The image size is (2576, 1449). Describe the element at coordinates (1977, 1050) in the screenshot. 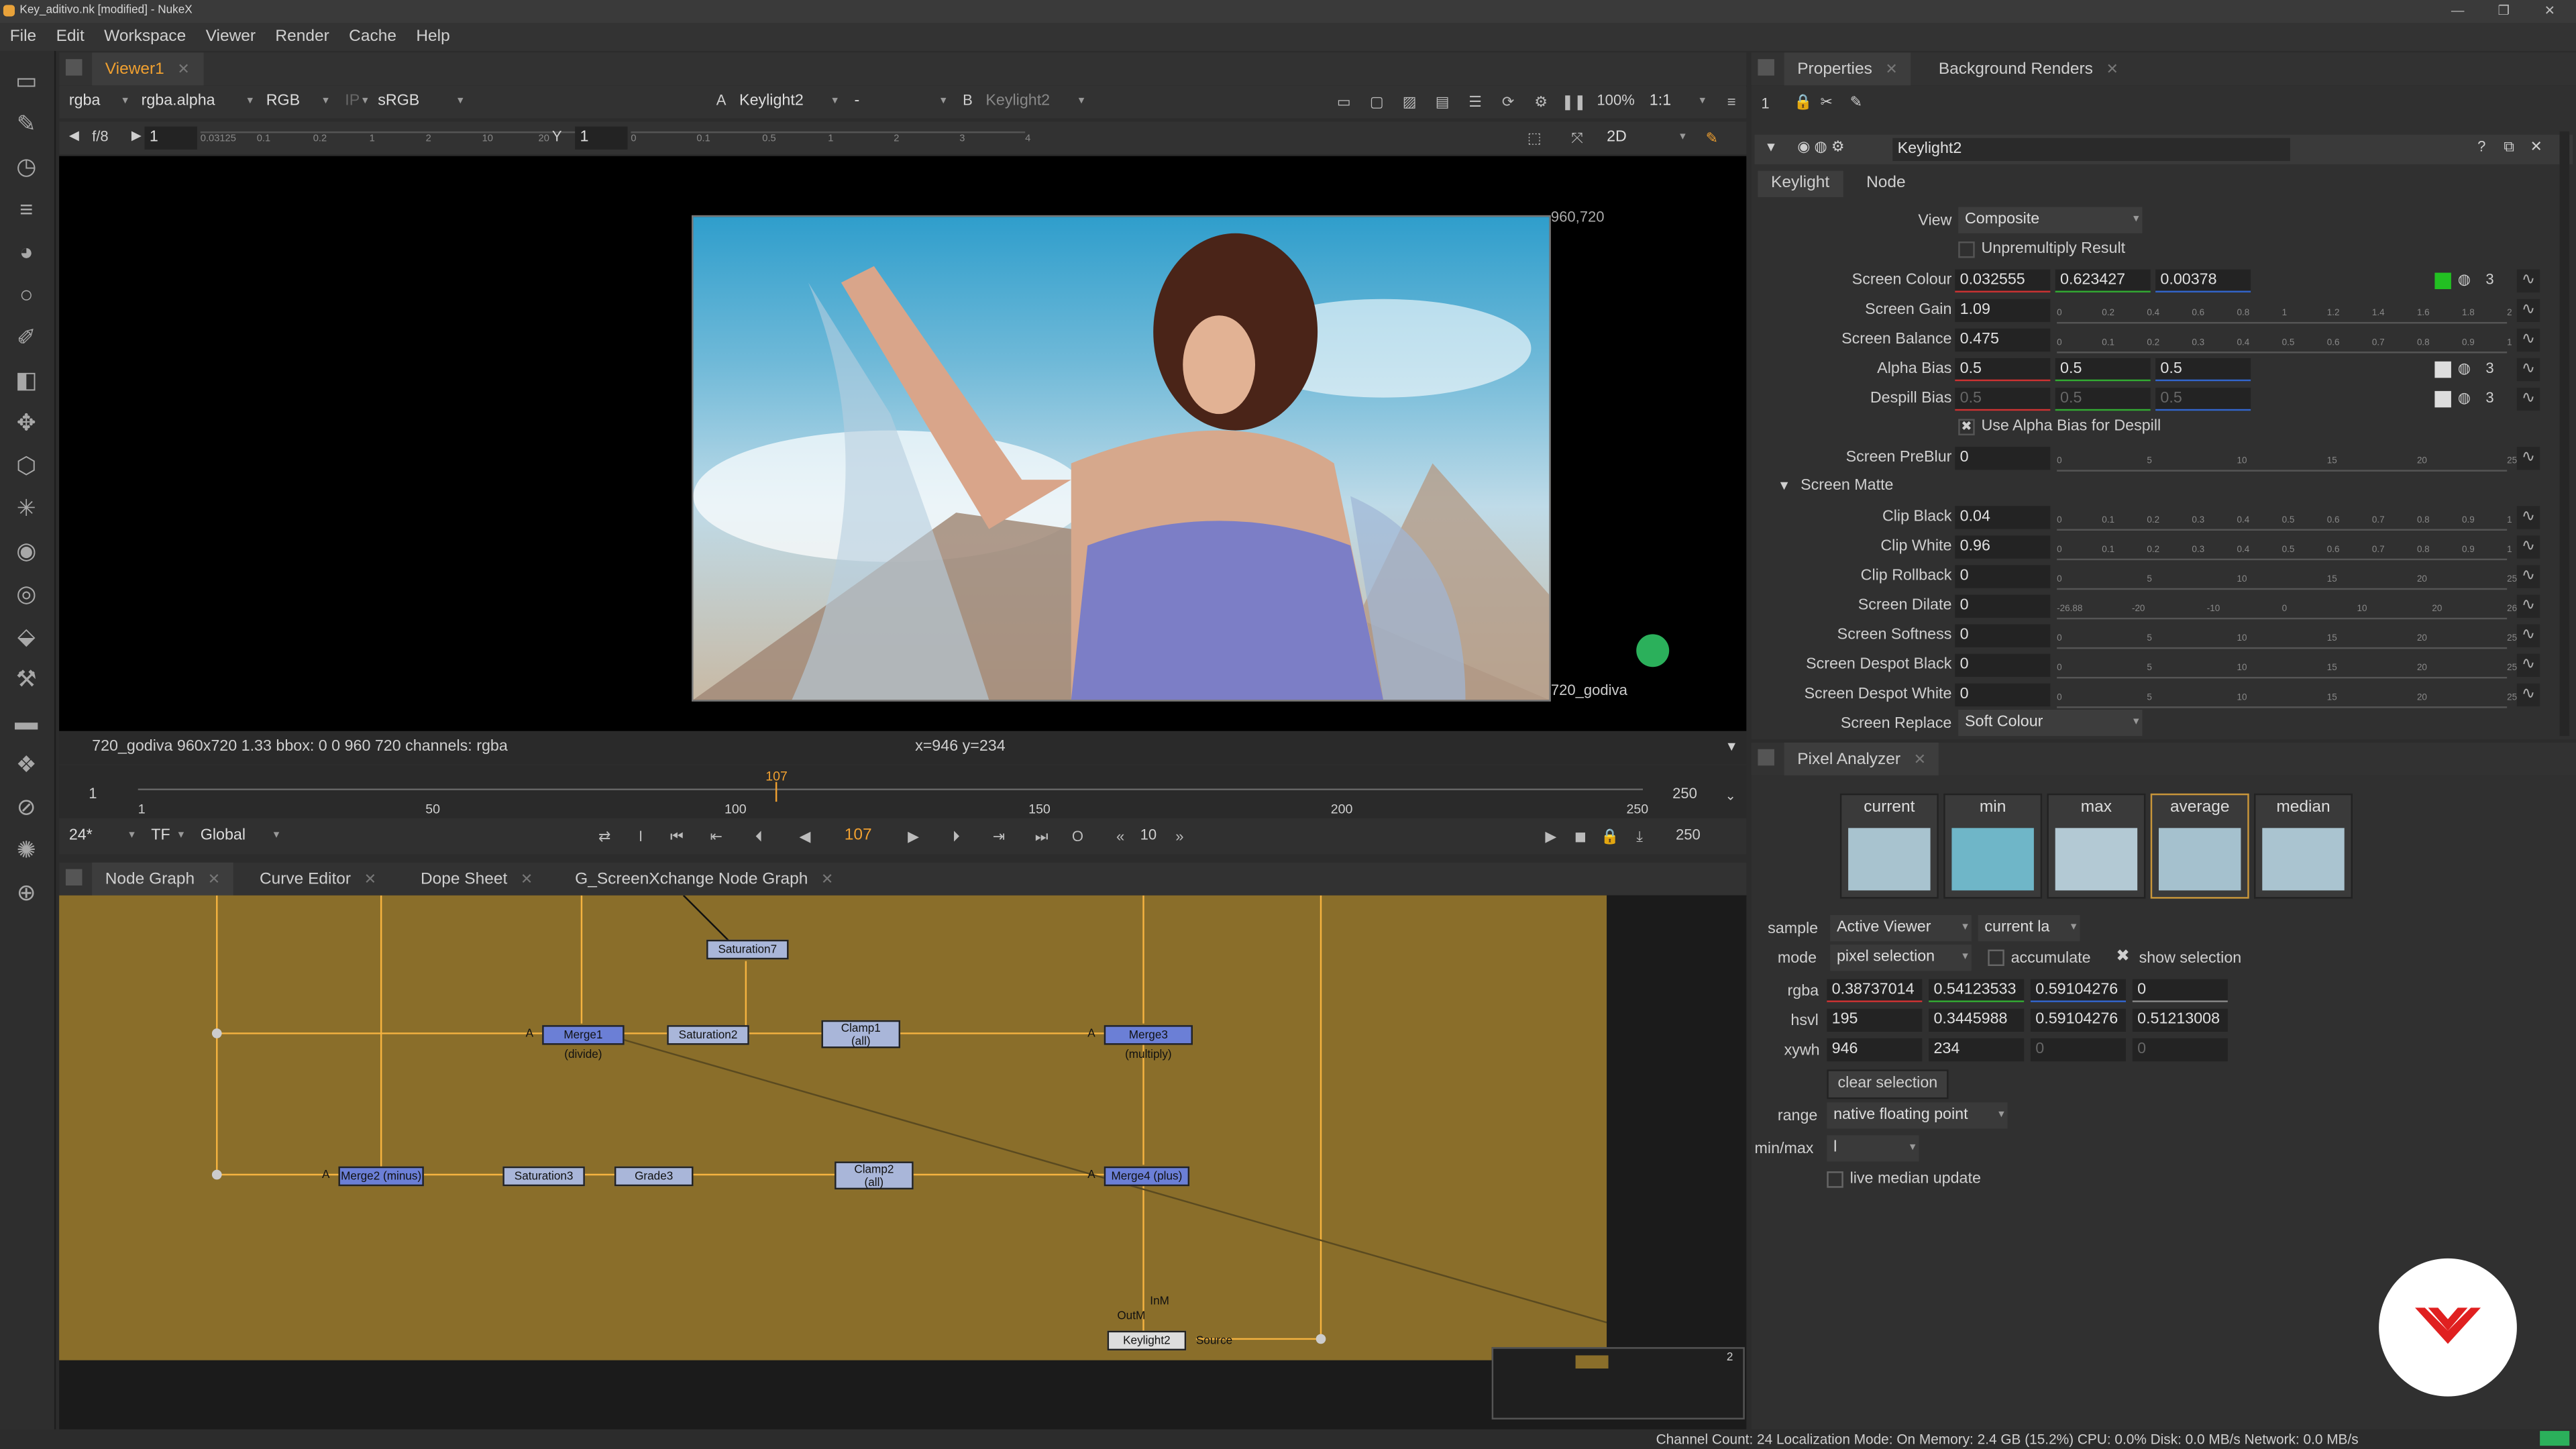

I see `xywh-y: 234` at that location.